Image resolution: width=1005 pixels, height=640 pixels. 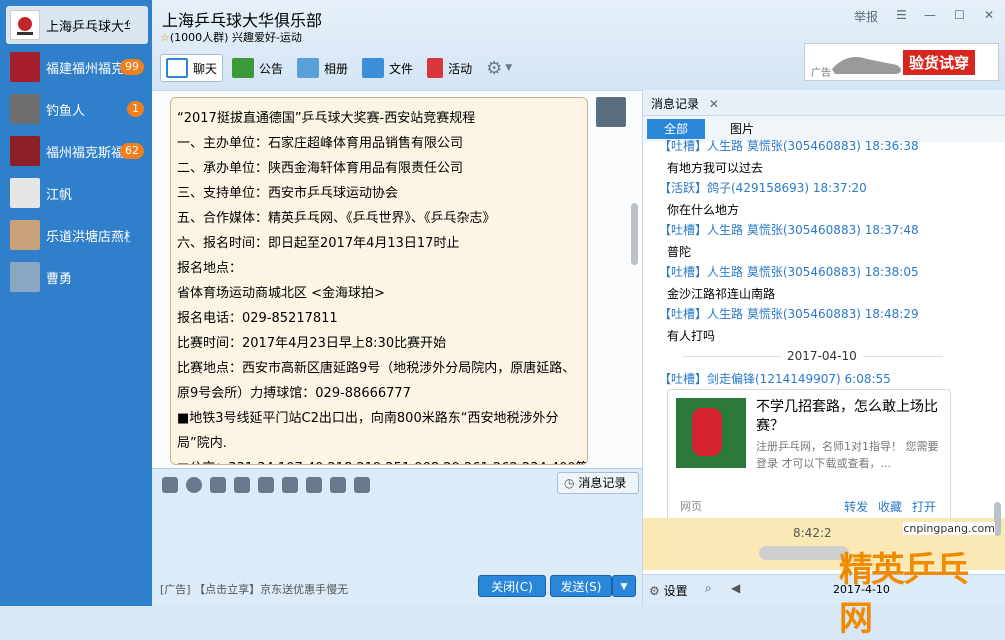 I want to click on card-source: 网页, so click(x=691, y=506).